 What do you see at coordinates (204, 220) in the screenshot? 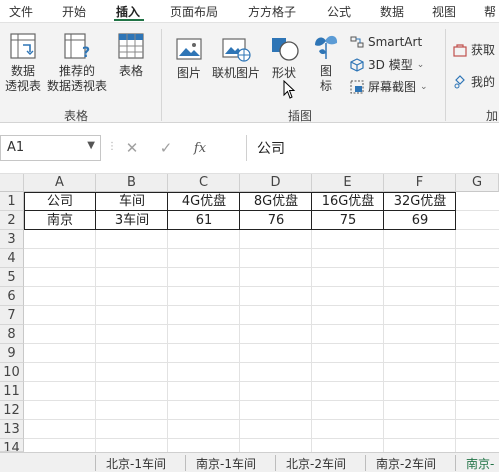
I see `cell-c2: 61` at bounding box center [204, 220].